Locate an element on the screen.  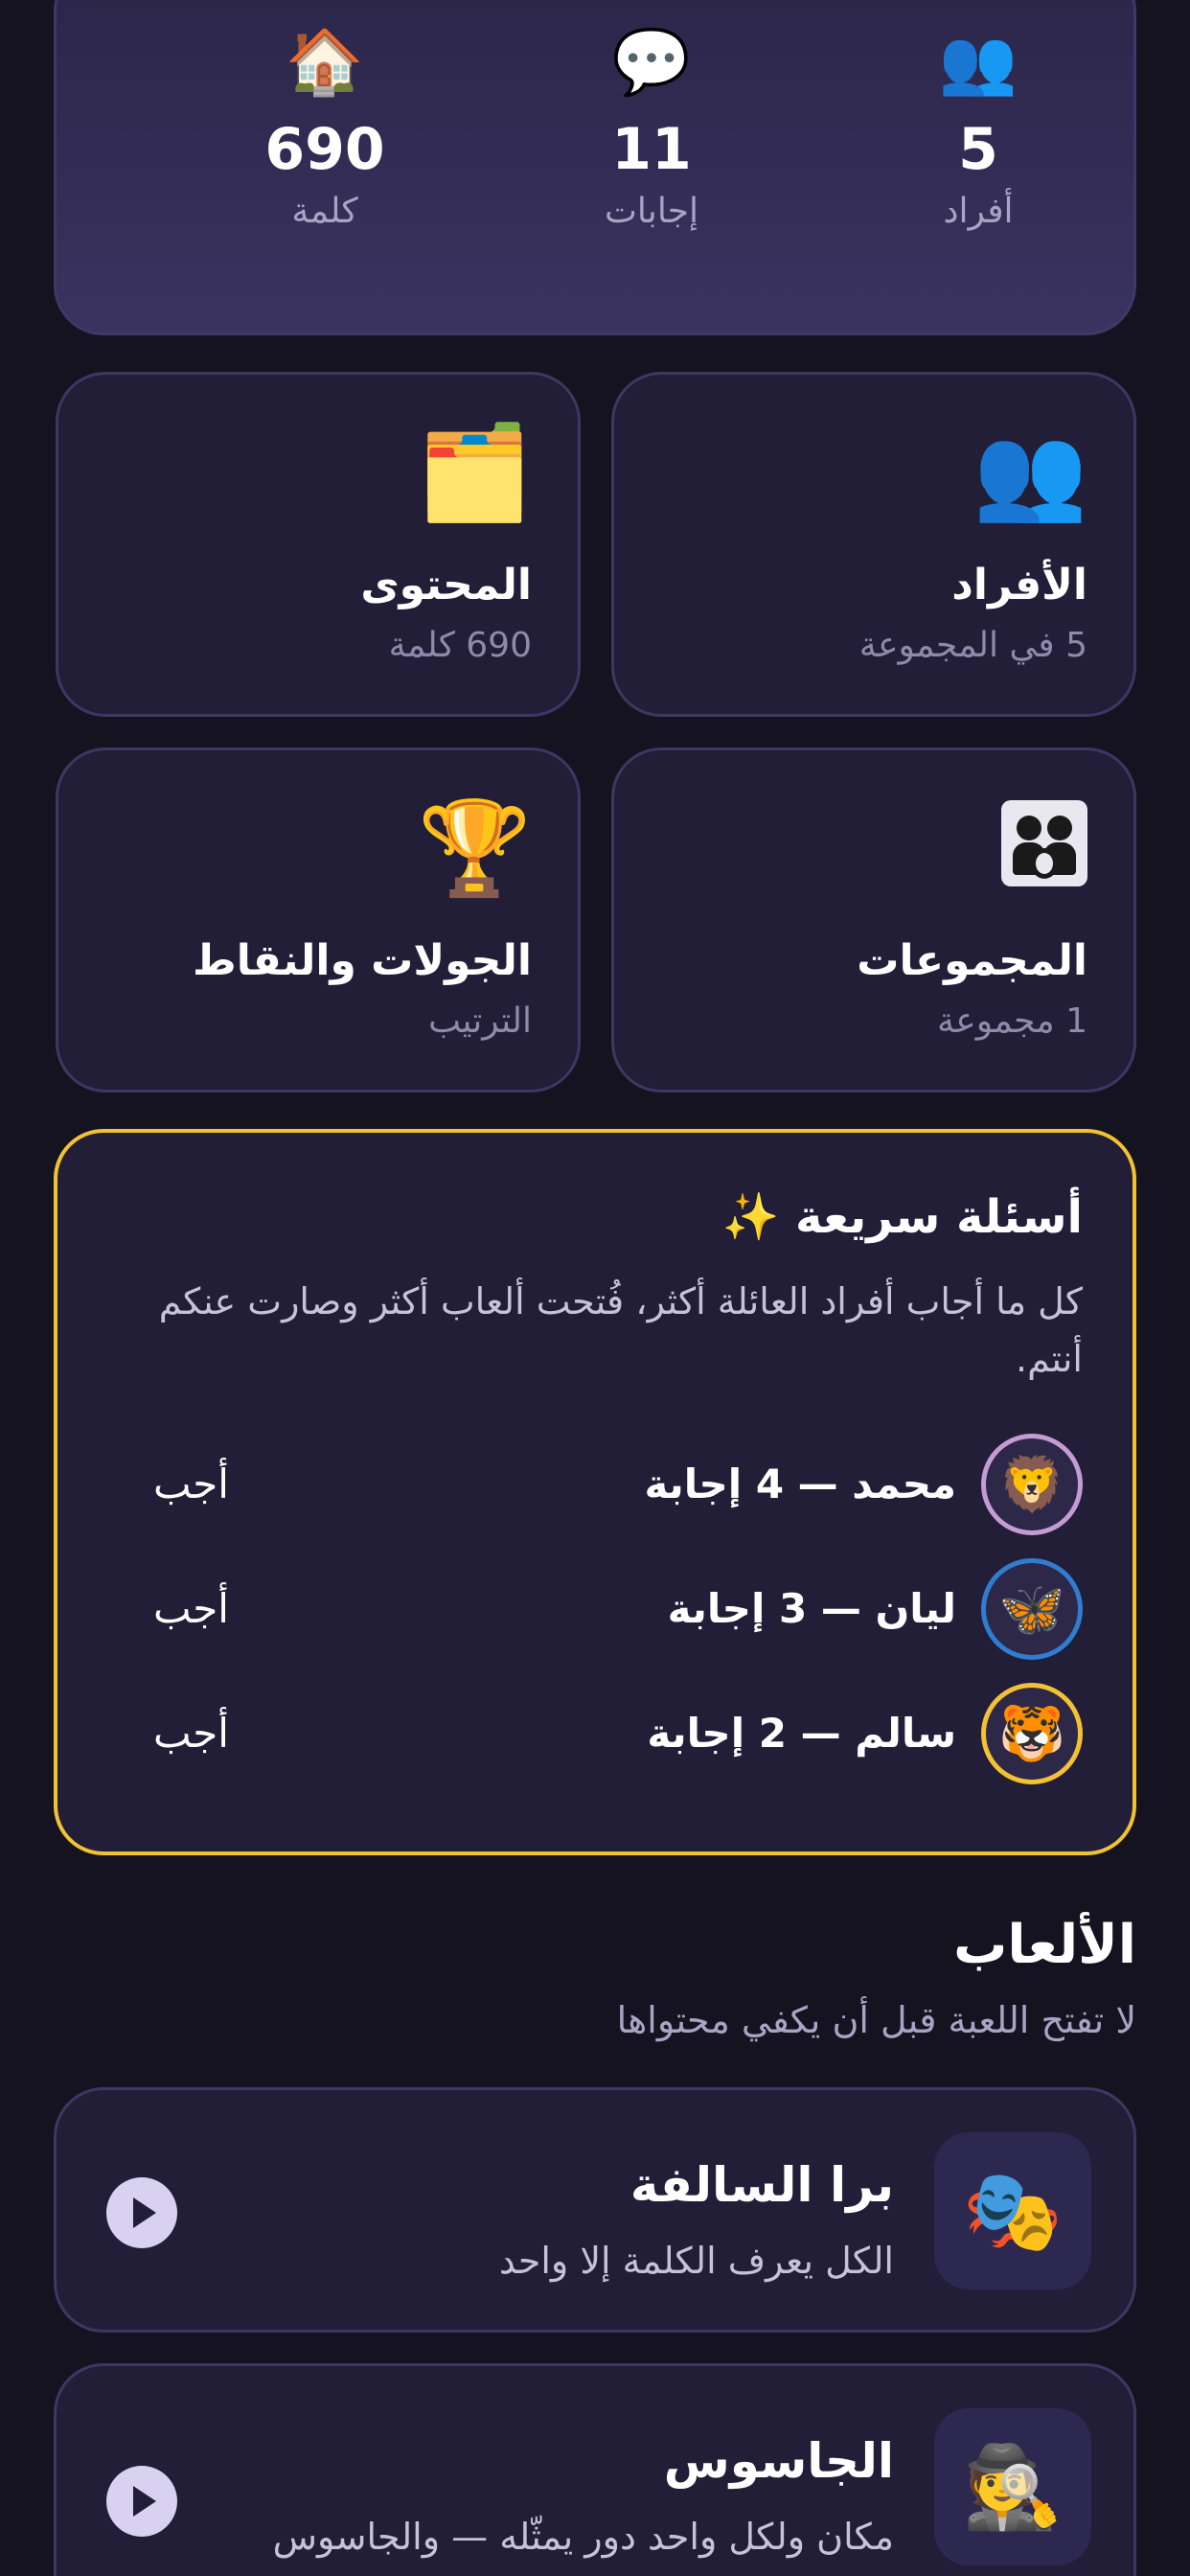
tile-rounds-subtitle: الترتيب is located at coordinates (480, 1021).